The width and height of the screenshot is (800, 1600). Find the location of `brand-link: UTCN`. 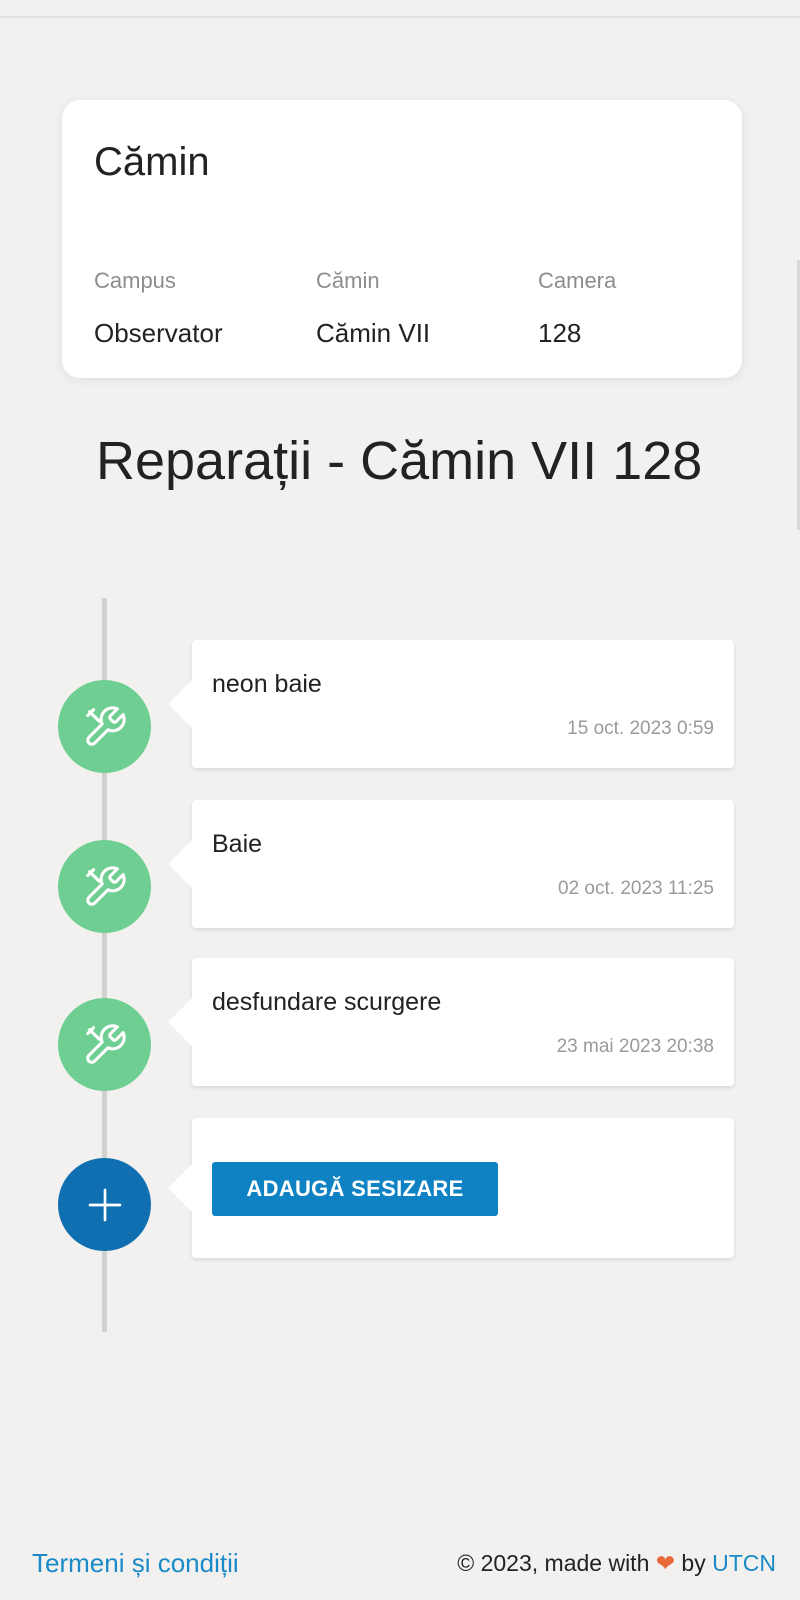

brand-link: UTCN is located at coordinates (744, 1563).